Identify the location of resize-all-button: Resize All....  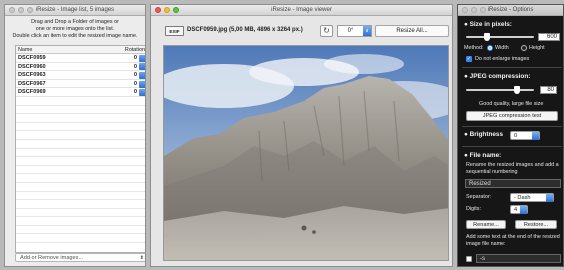
(412, 31).